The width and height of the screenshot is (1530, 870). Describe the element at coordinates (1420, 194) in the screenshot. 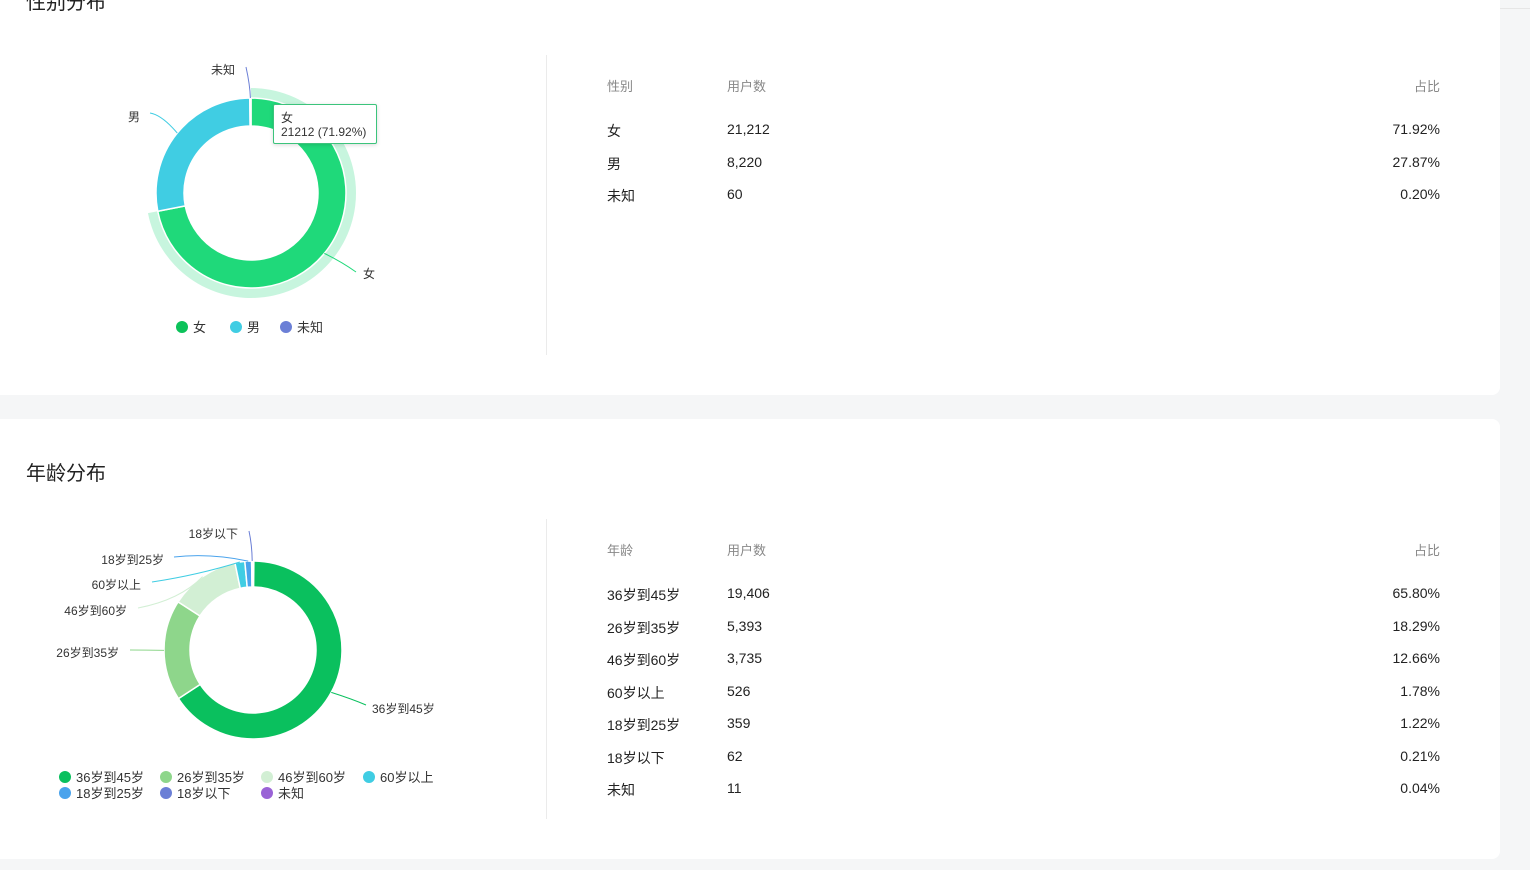

I see `row-pct: 0.20%` at that location.